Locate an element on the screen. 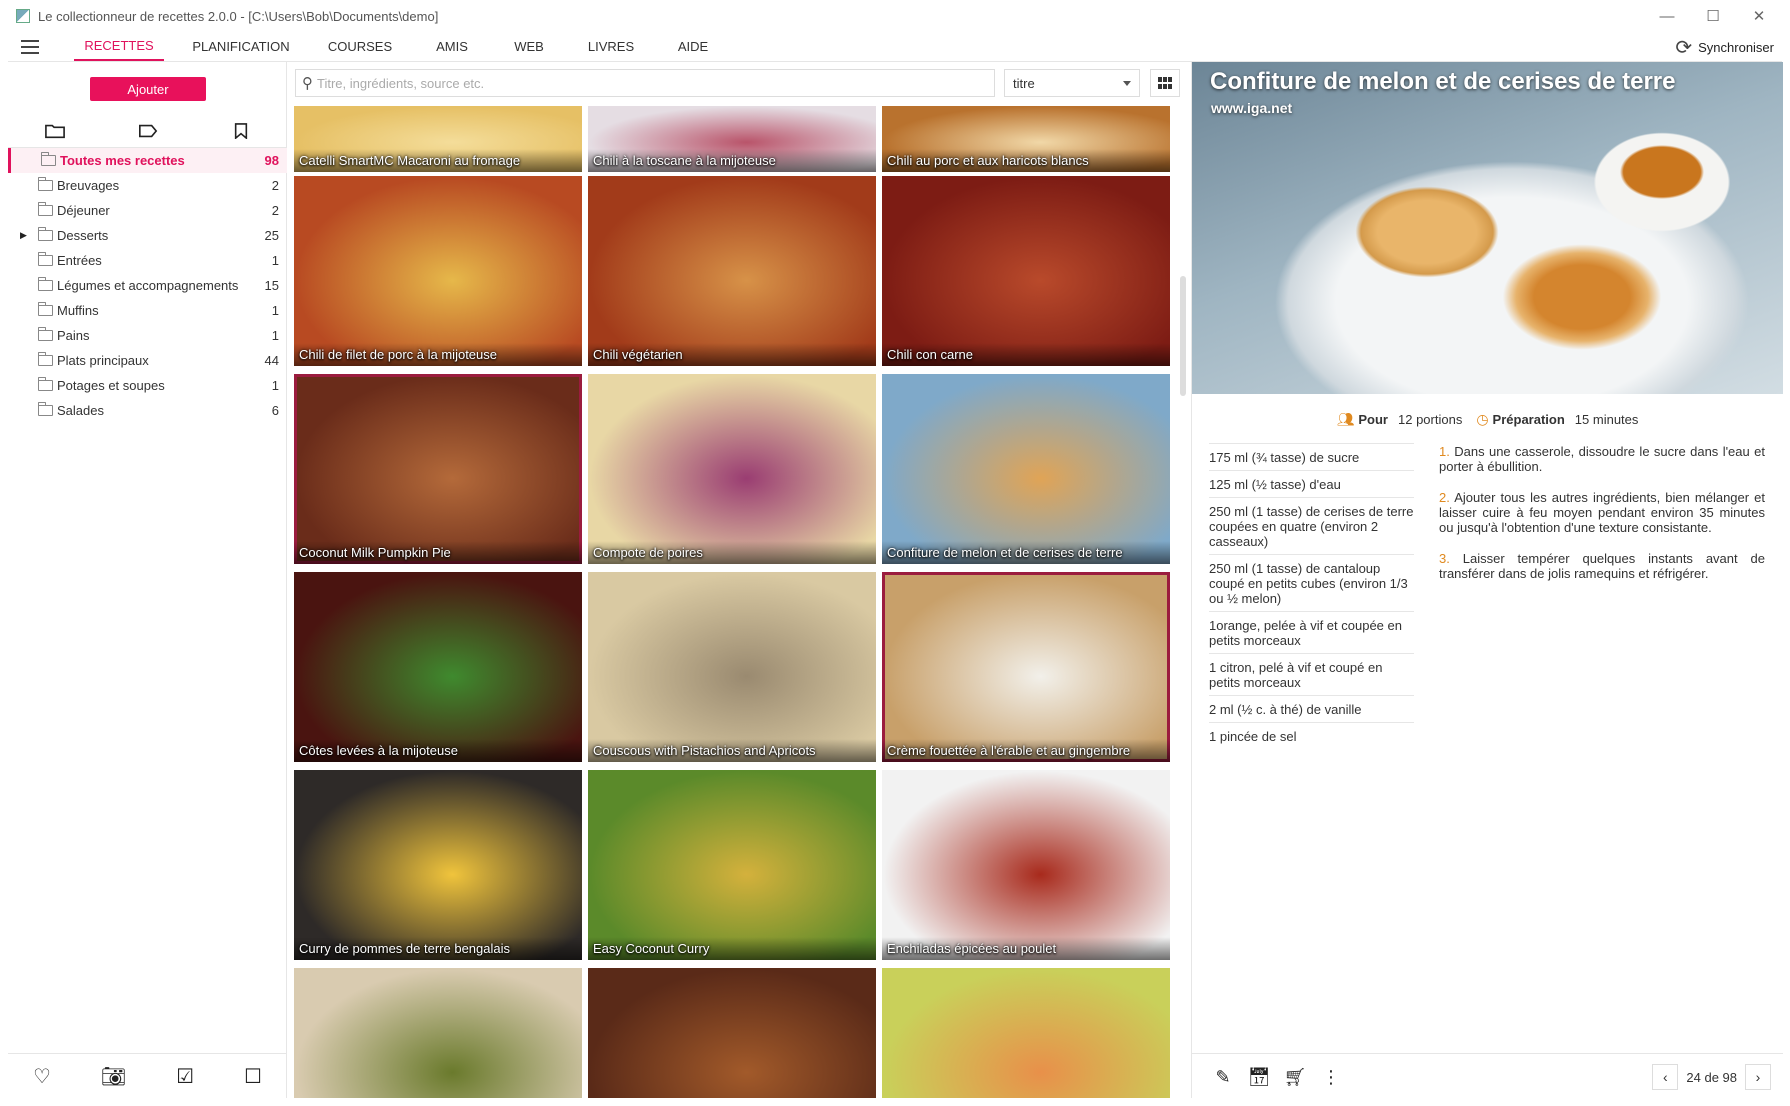  tab-amis: AMIS is located at coordinates (452, 46).